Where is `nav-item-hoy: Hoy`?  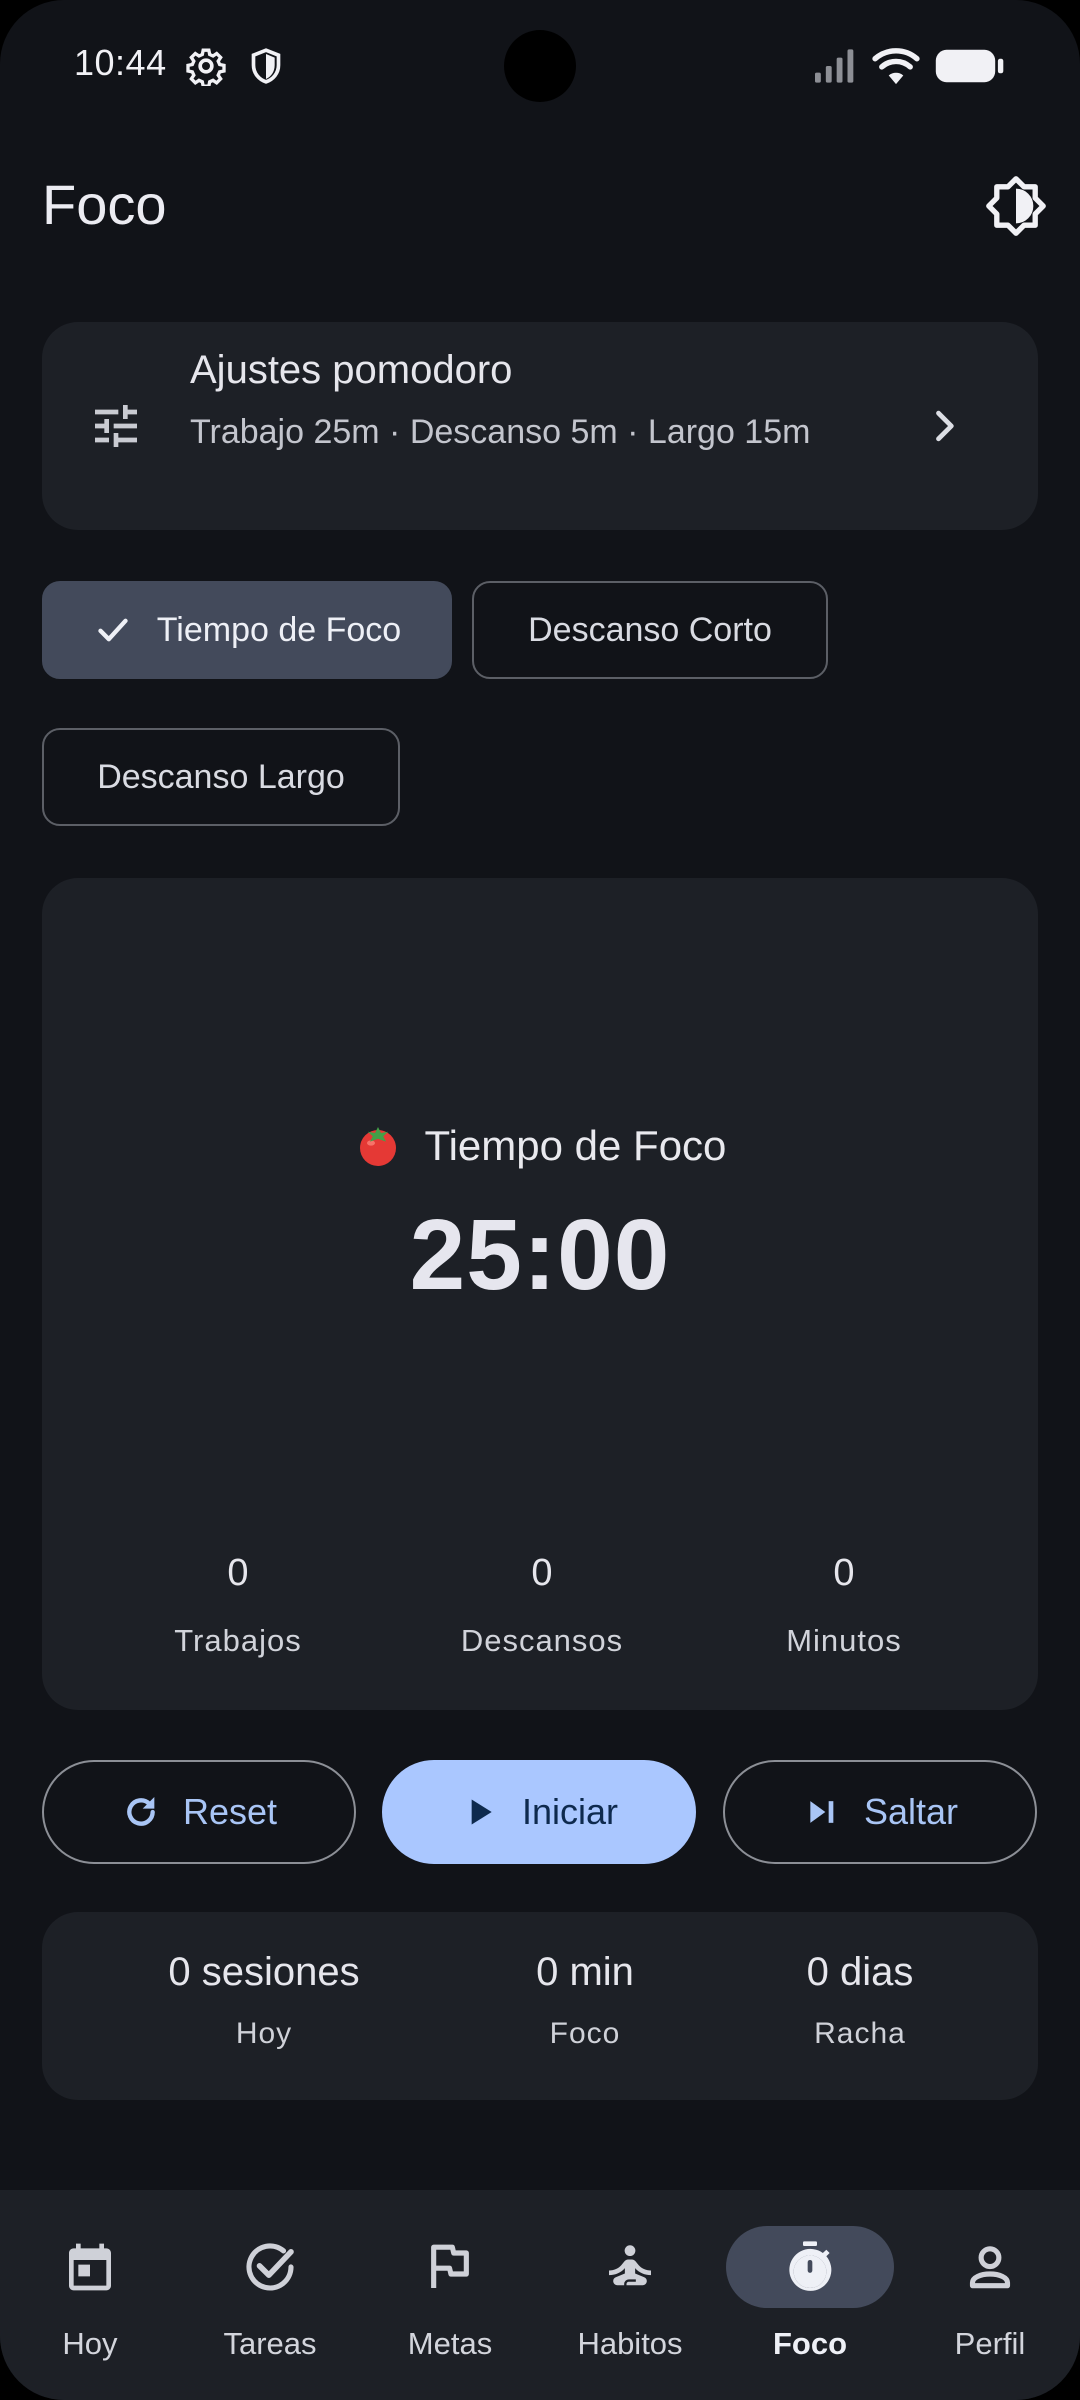
nav-item-hoy: Hoy is located at coordinates (90, 2294).